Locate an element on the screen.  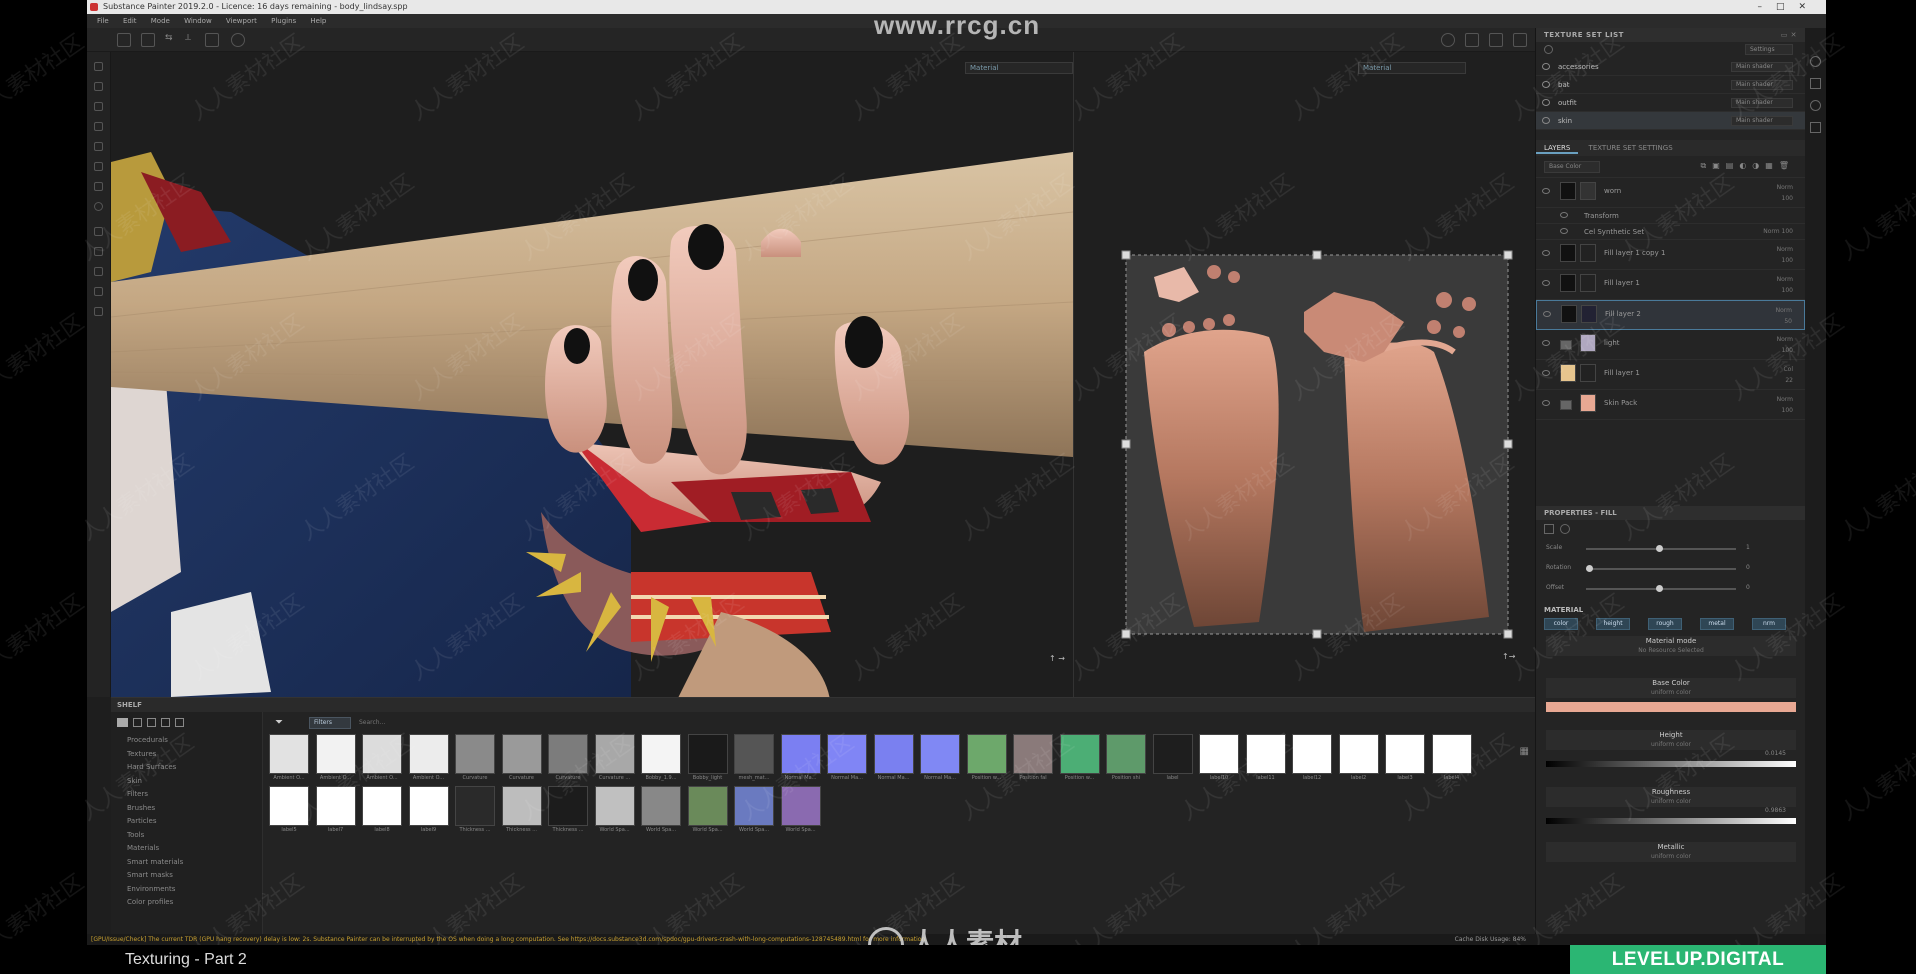
import-icon is located at coordinates (151, 722).